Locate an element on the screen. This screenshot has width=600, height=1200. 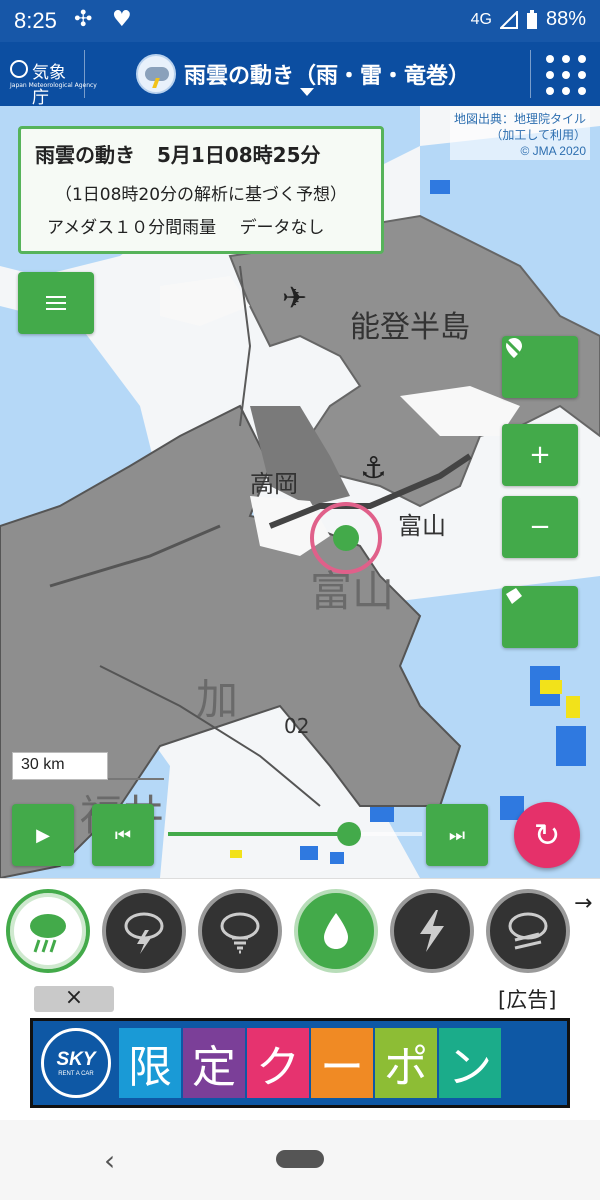
zoom-out-button: − is located at coordinates (540, 527).